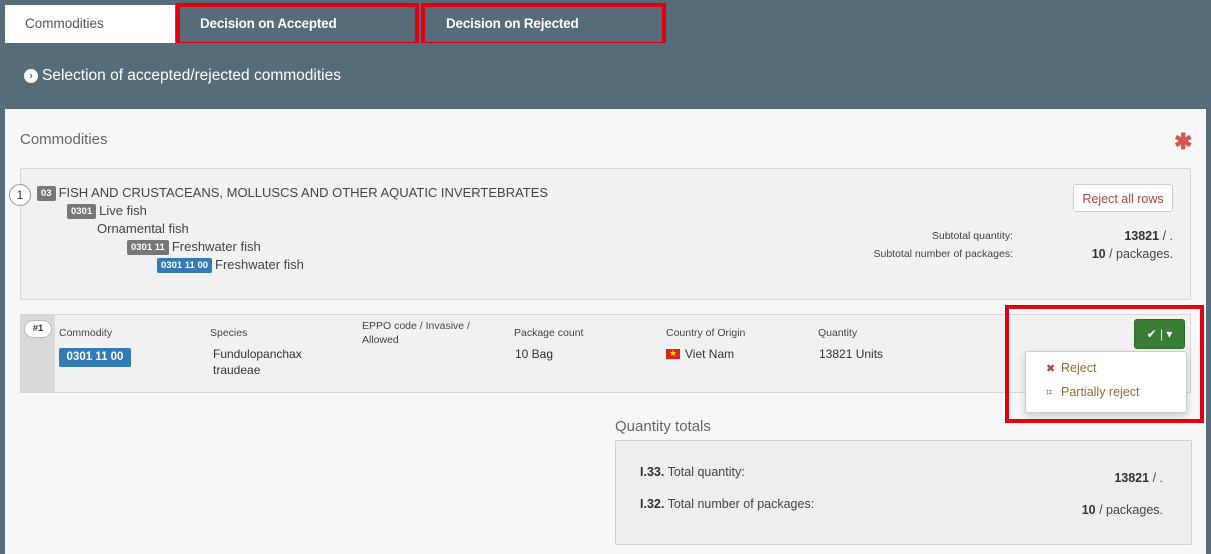 Image resolution: width=1211 pixels, height=554 pixels. Describe the element at coordinates (1097, 236) in the screenshot. I see `subtotal-quantity-value: 13821 / .` at that location.